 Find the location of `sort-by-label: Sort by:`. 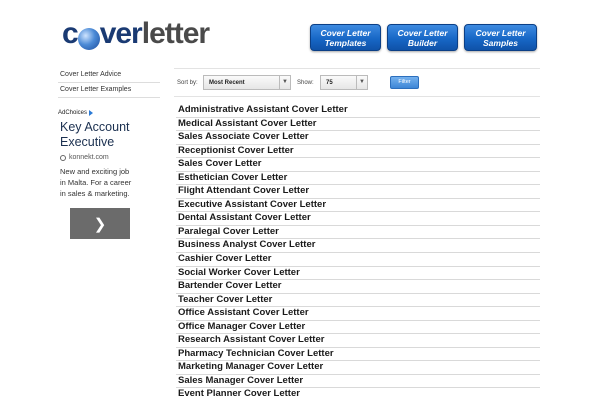

sort-by-label: Sort by: is located at coordinates (187, 83).